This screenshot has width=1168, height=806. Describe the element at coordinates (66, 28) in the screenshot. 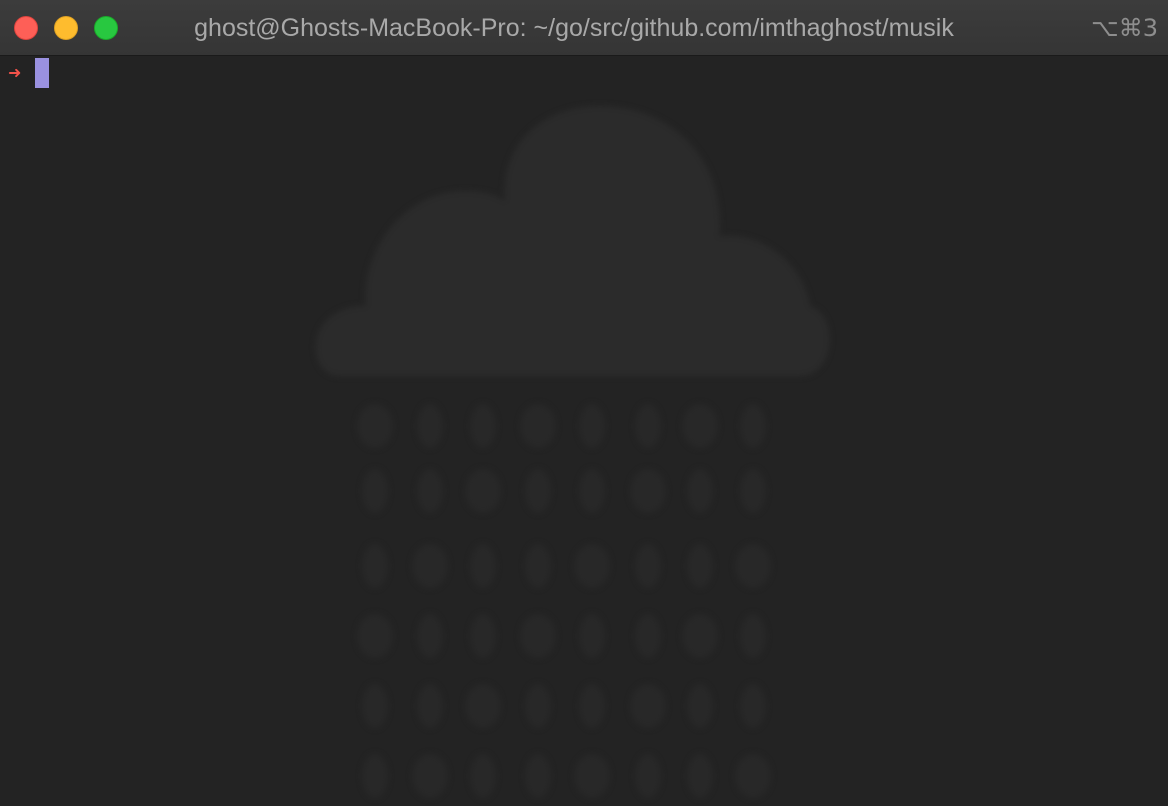

I see `minimize-button` at that location.